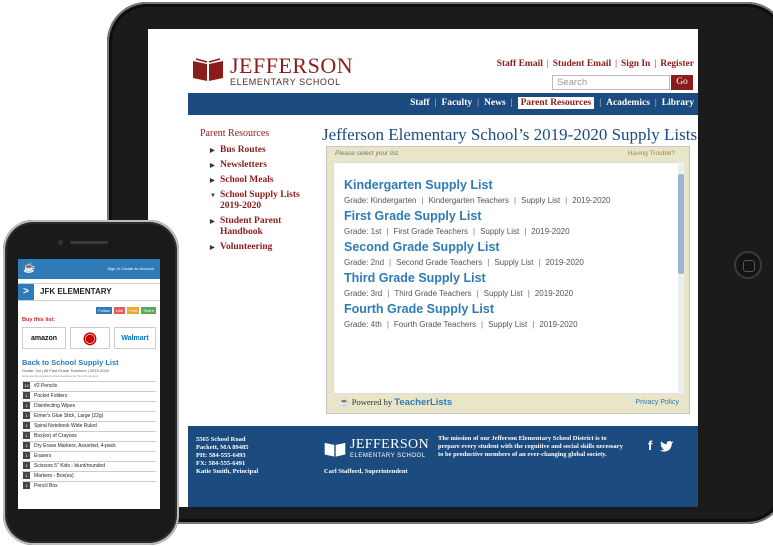  Describe the element at coordinates (520, 64) in the screenshot. I see `staff-email-link: Staff Email` at that location.